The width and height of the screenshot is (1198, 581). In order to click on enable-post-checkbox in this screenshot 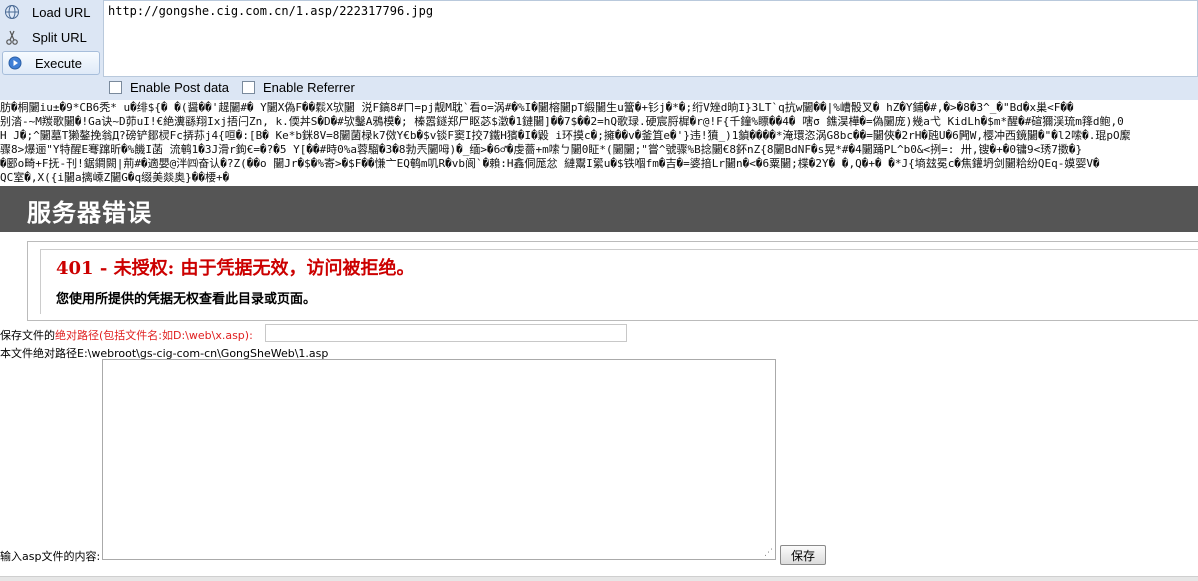, I will do `click(115, 87)`.